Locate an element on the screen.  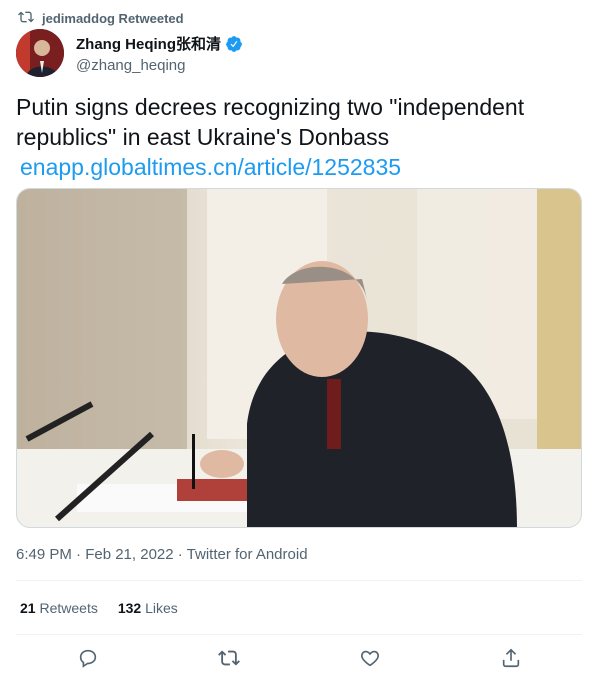
share-icon is located at coordinates (511, 658).